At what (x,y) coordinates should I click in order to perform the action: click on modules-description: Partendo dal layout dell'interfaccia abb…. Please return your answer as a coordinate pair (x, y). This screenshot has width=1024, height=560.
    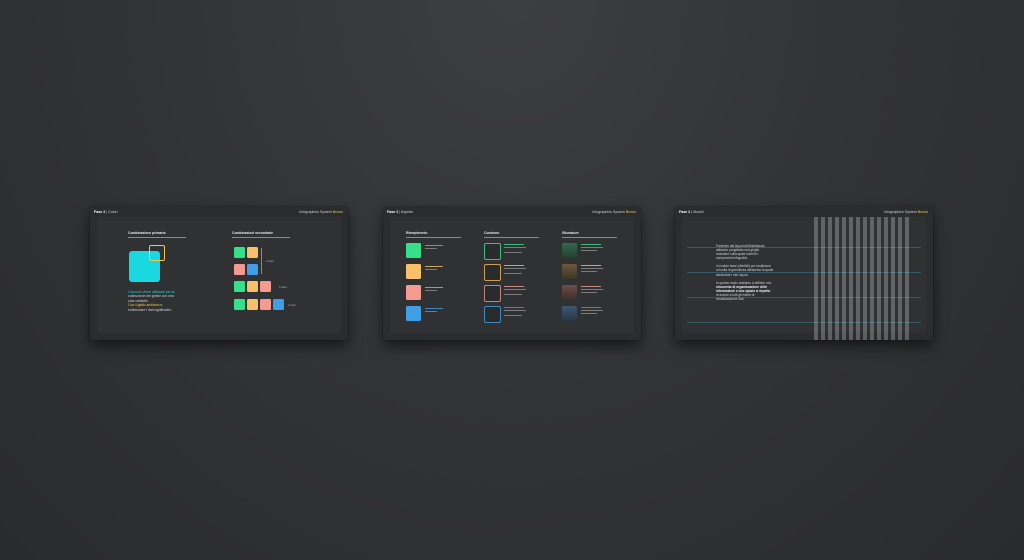
    Looking at the image, I should click on (745, 273).